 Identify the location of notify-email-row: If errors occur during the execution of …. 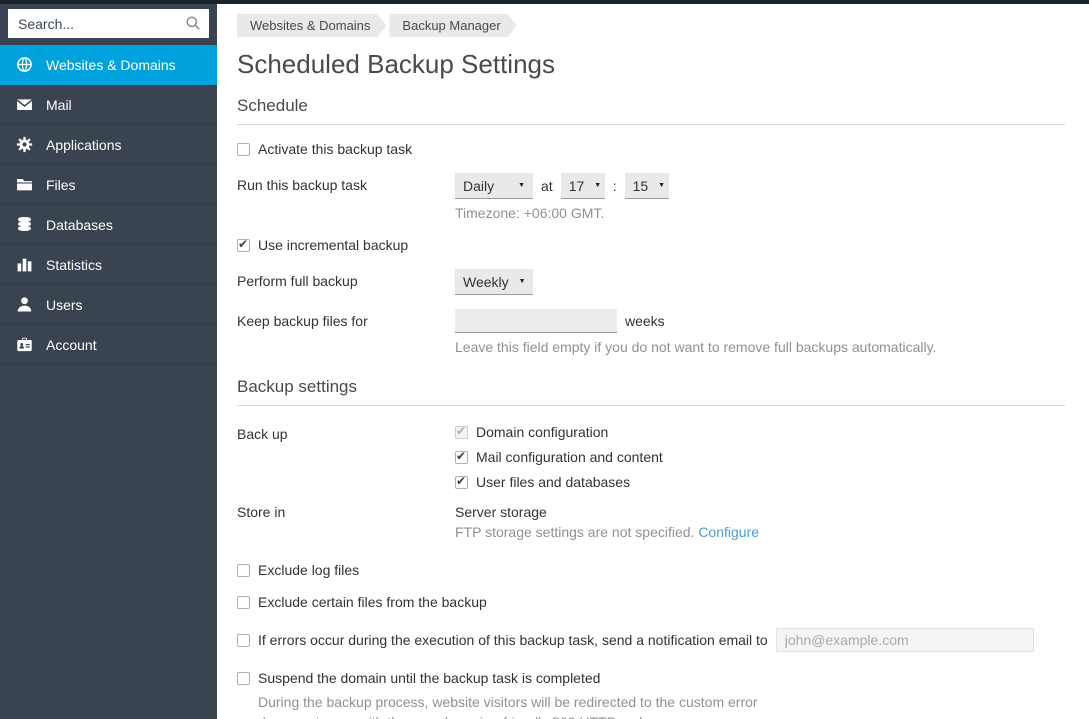
(651, 640).